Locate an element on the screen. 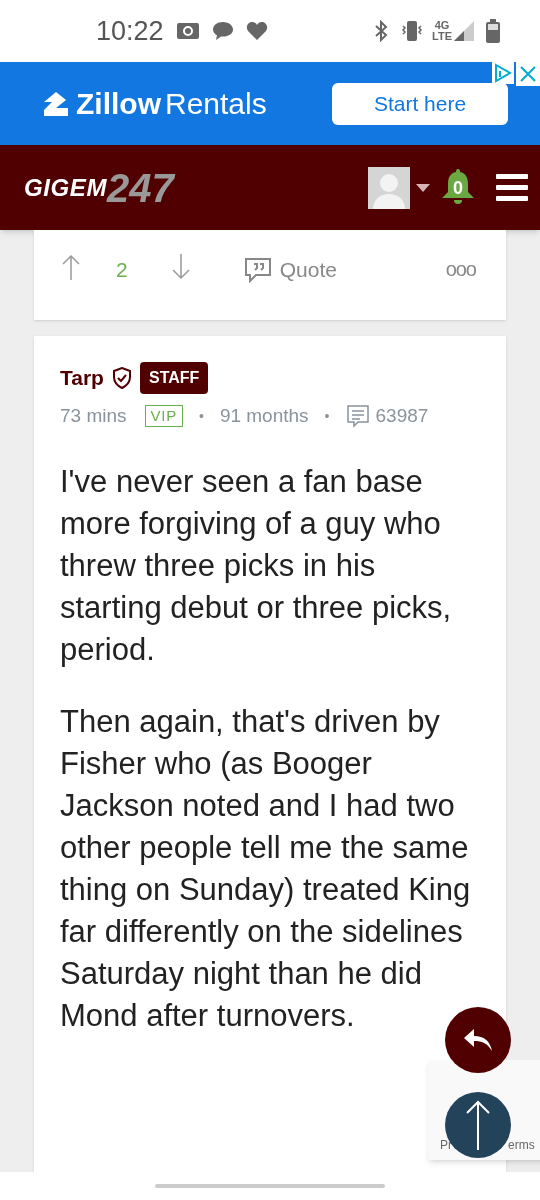 This screenshot has height=1200, width=540. chat-icon is located at coordinates (222, 31).